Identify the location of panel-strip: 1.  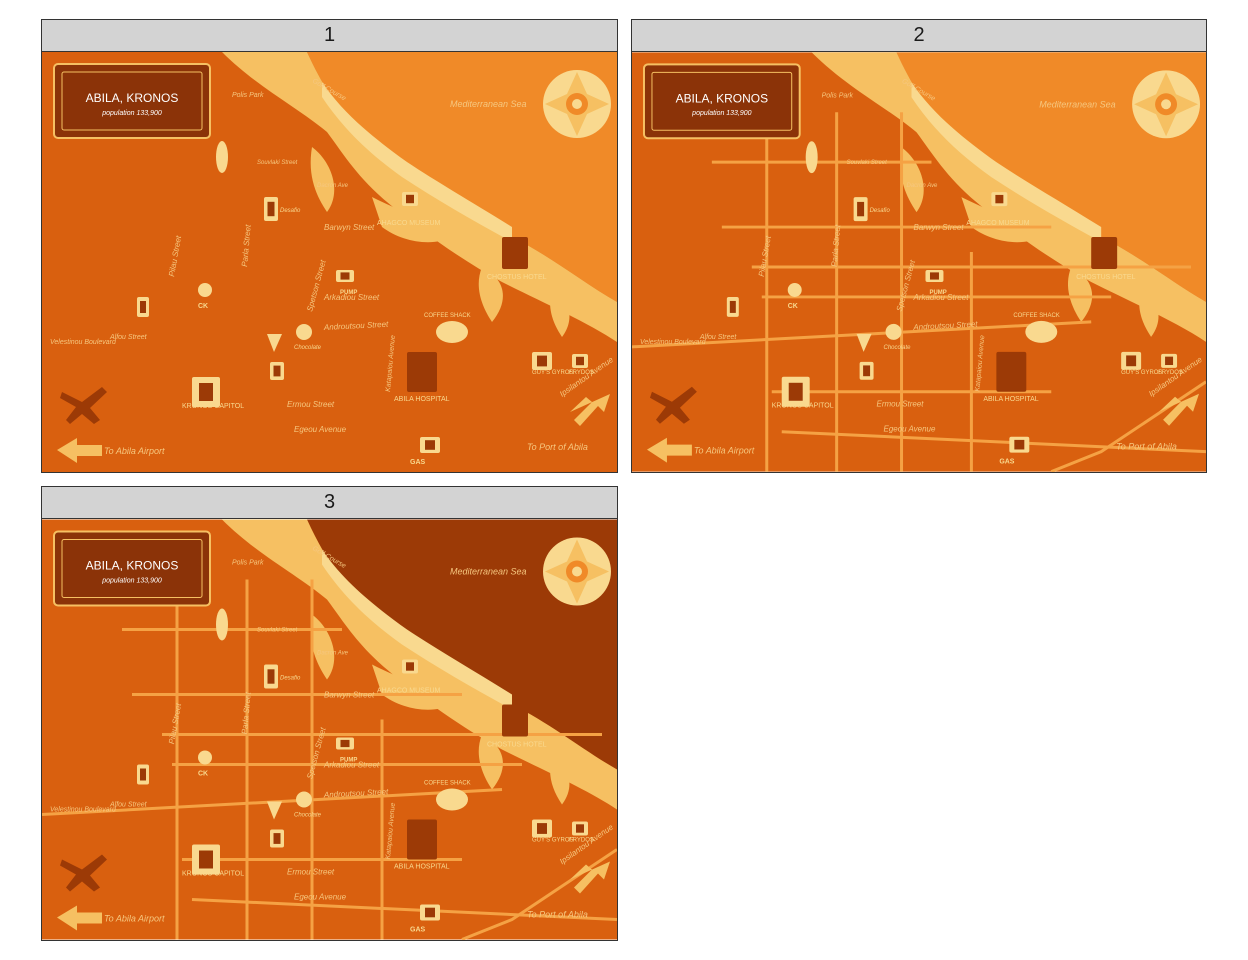
(329, 36).